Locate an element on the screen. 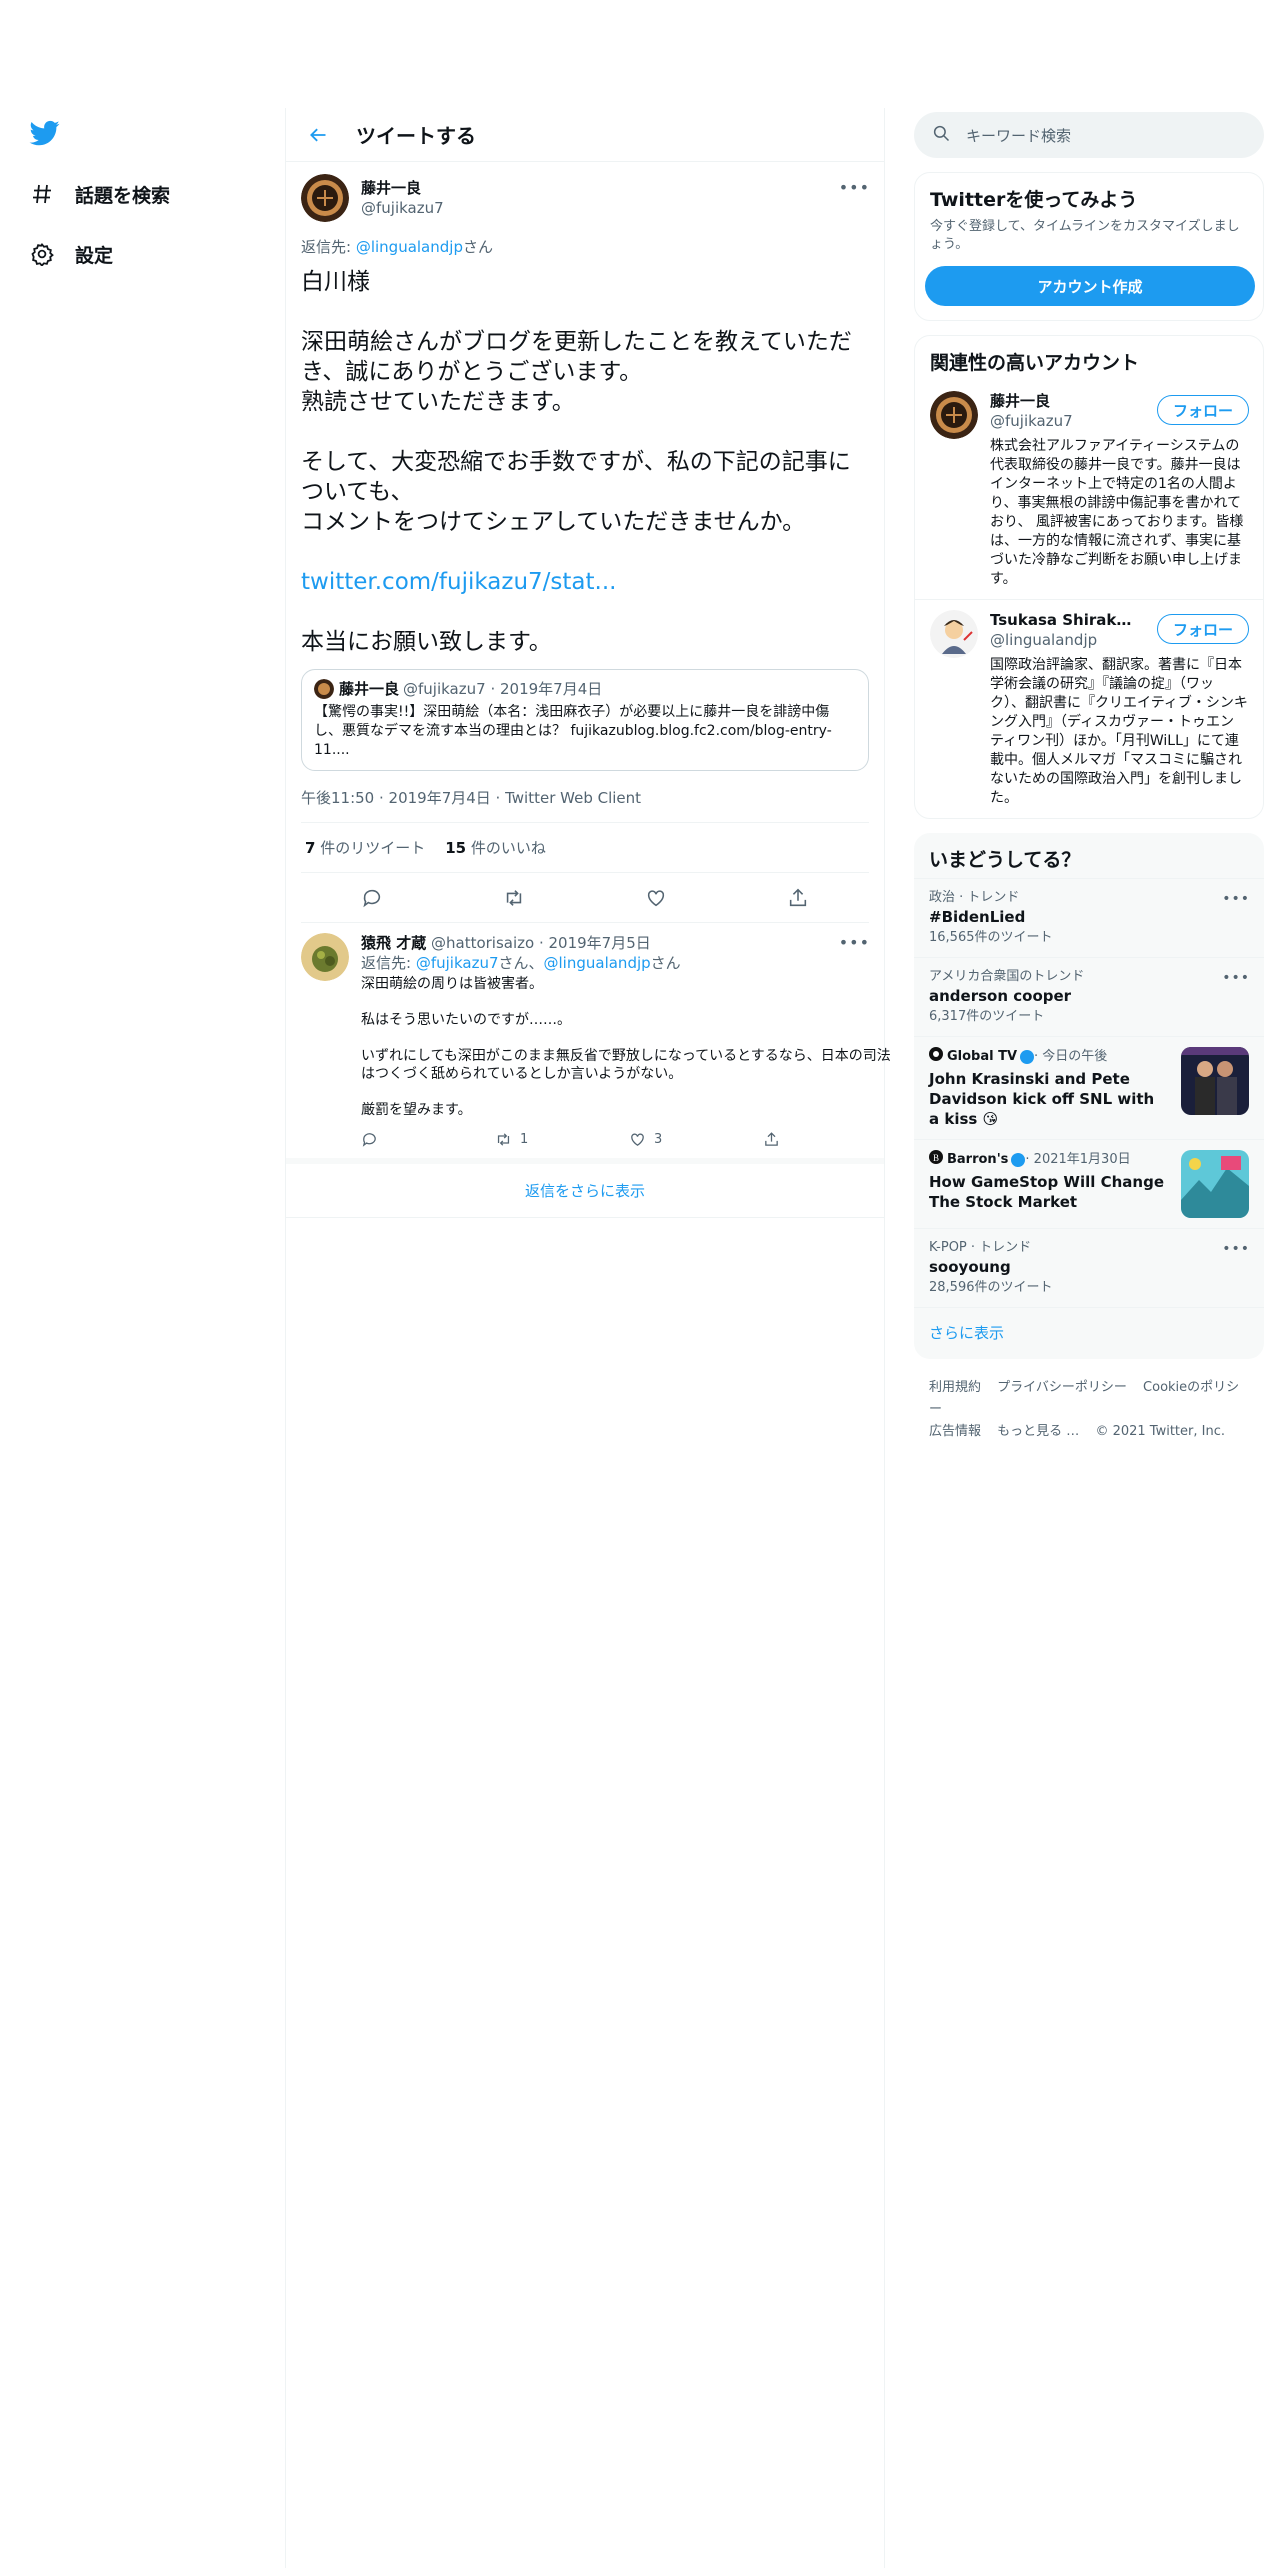 The width and height of the screenshot is (1284, 2568). twitter-logo-icon is located at coordinates (46, 136).